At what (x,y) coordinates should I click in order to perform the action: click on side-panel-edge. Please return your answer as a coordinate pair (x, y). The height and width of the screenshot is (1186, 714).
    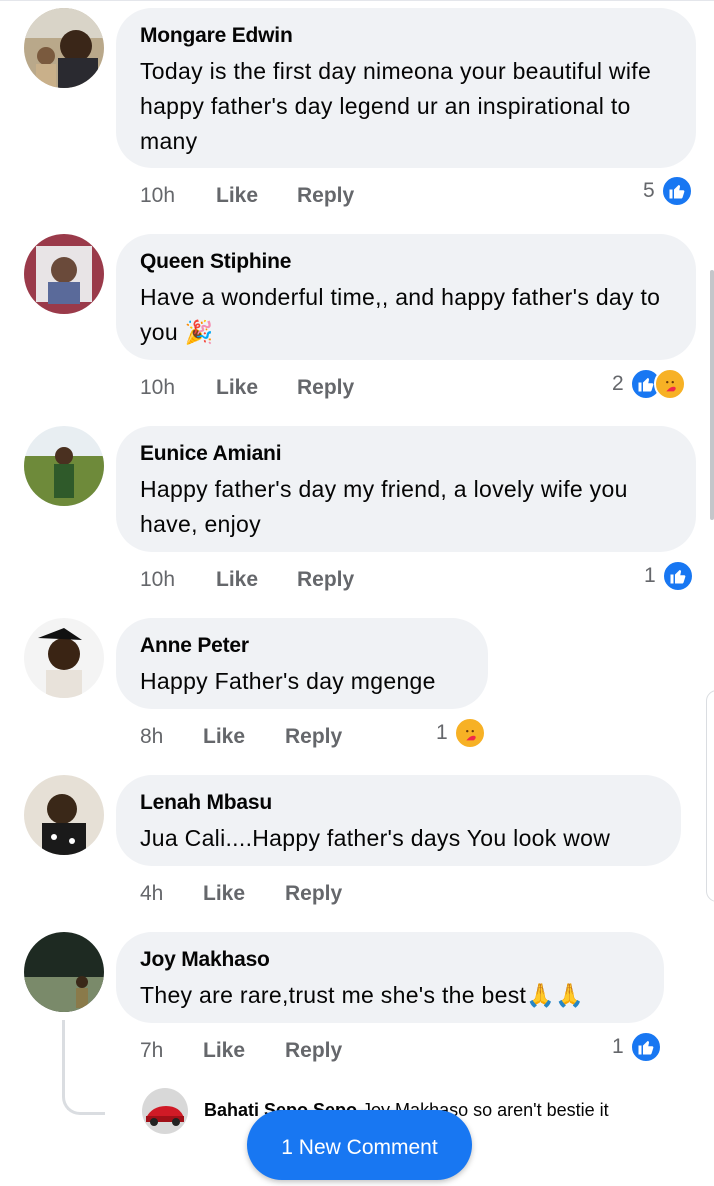
    Looking at the image, I should click on (710, 796).